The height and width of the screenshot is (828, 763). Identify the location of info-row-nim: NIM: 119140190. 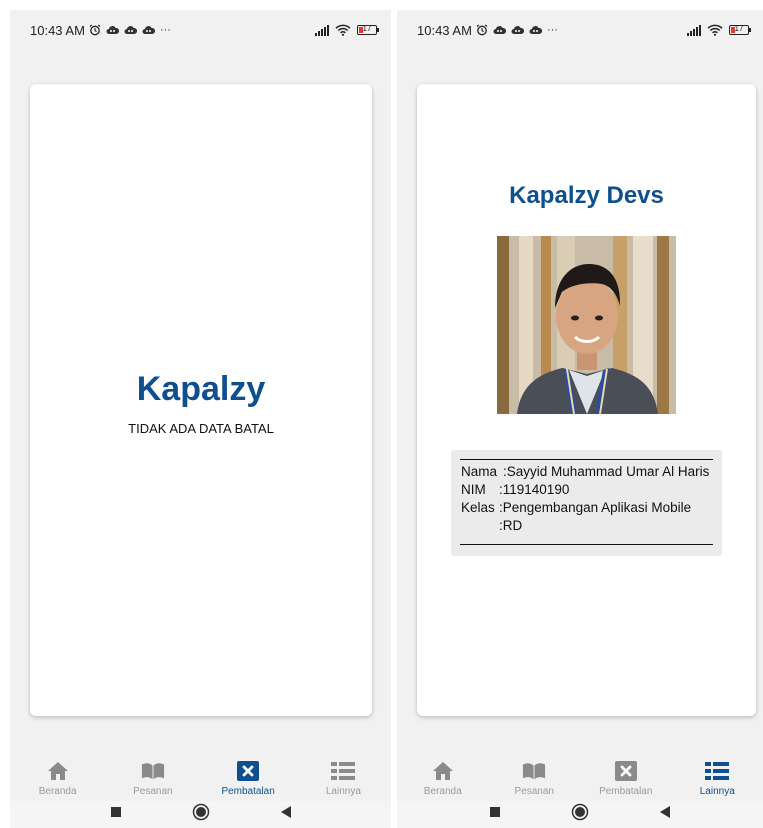
(515, 489).